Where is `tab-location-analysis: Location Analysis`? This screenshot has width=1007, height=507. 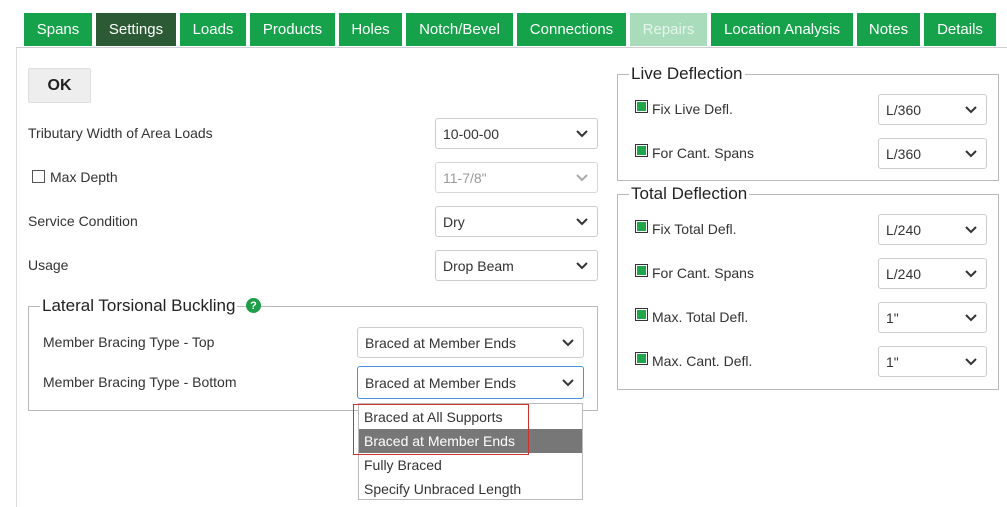 tab-location-analysis: Location Analysis is located at coordinates (782, 29).